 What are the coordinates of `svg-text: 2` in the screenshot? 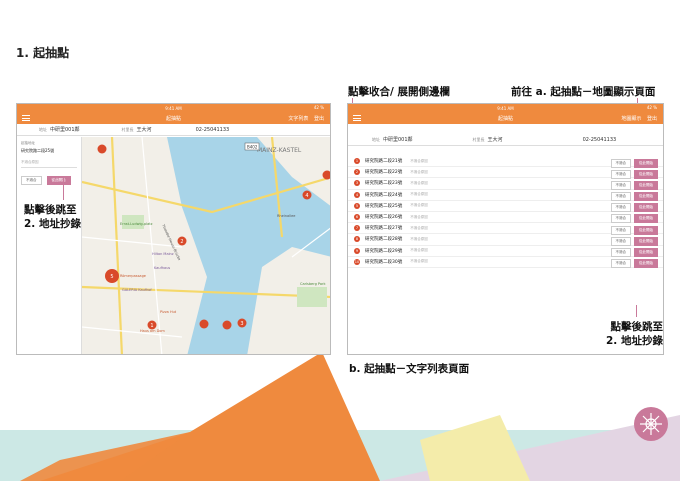 It's located at (181, 242).